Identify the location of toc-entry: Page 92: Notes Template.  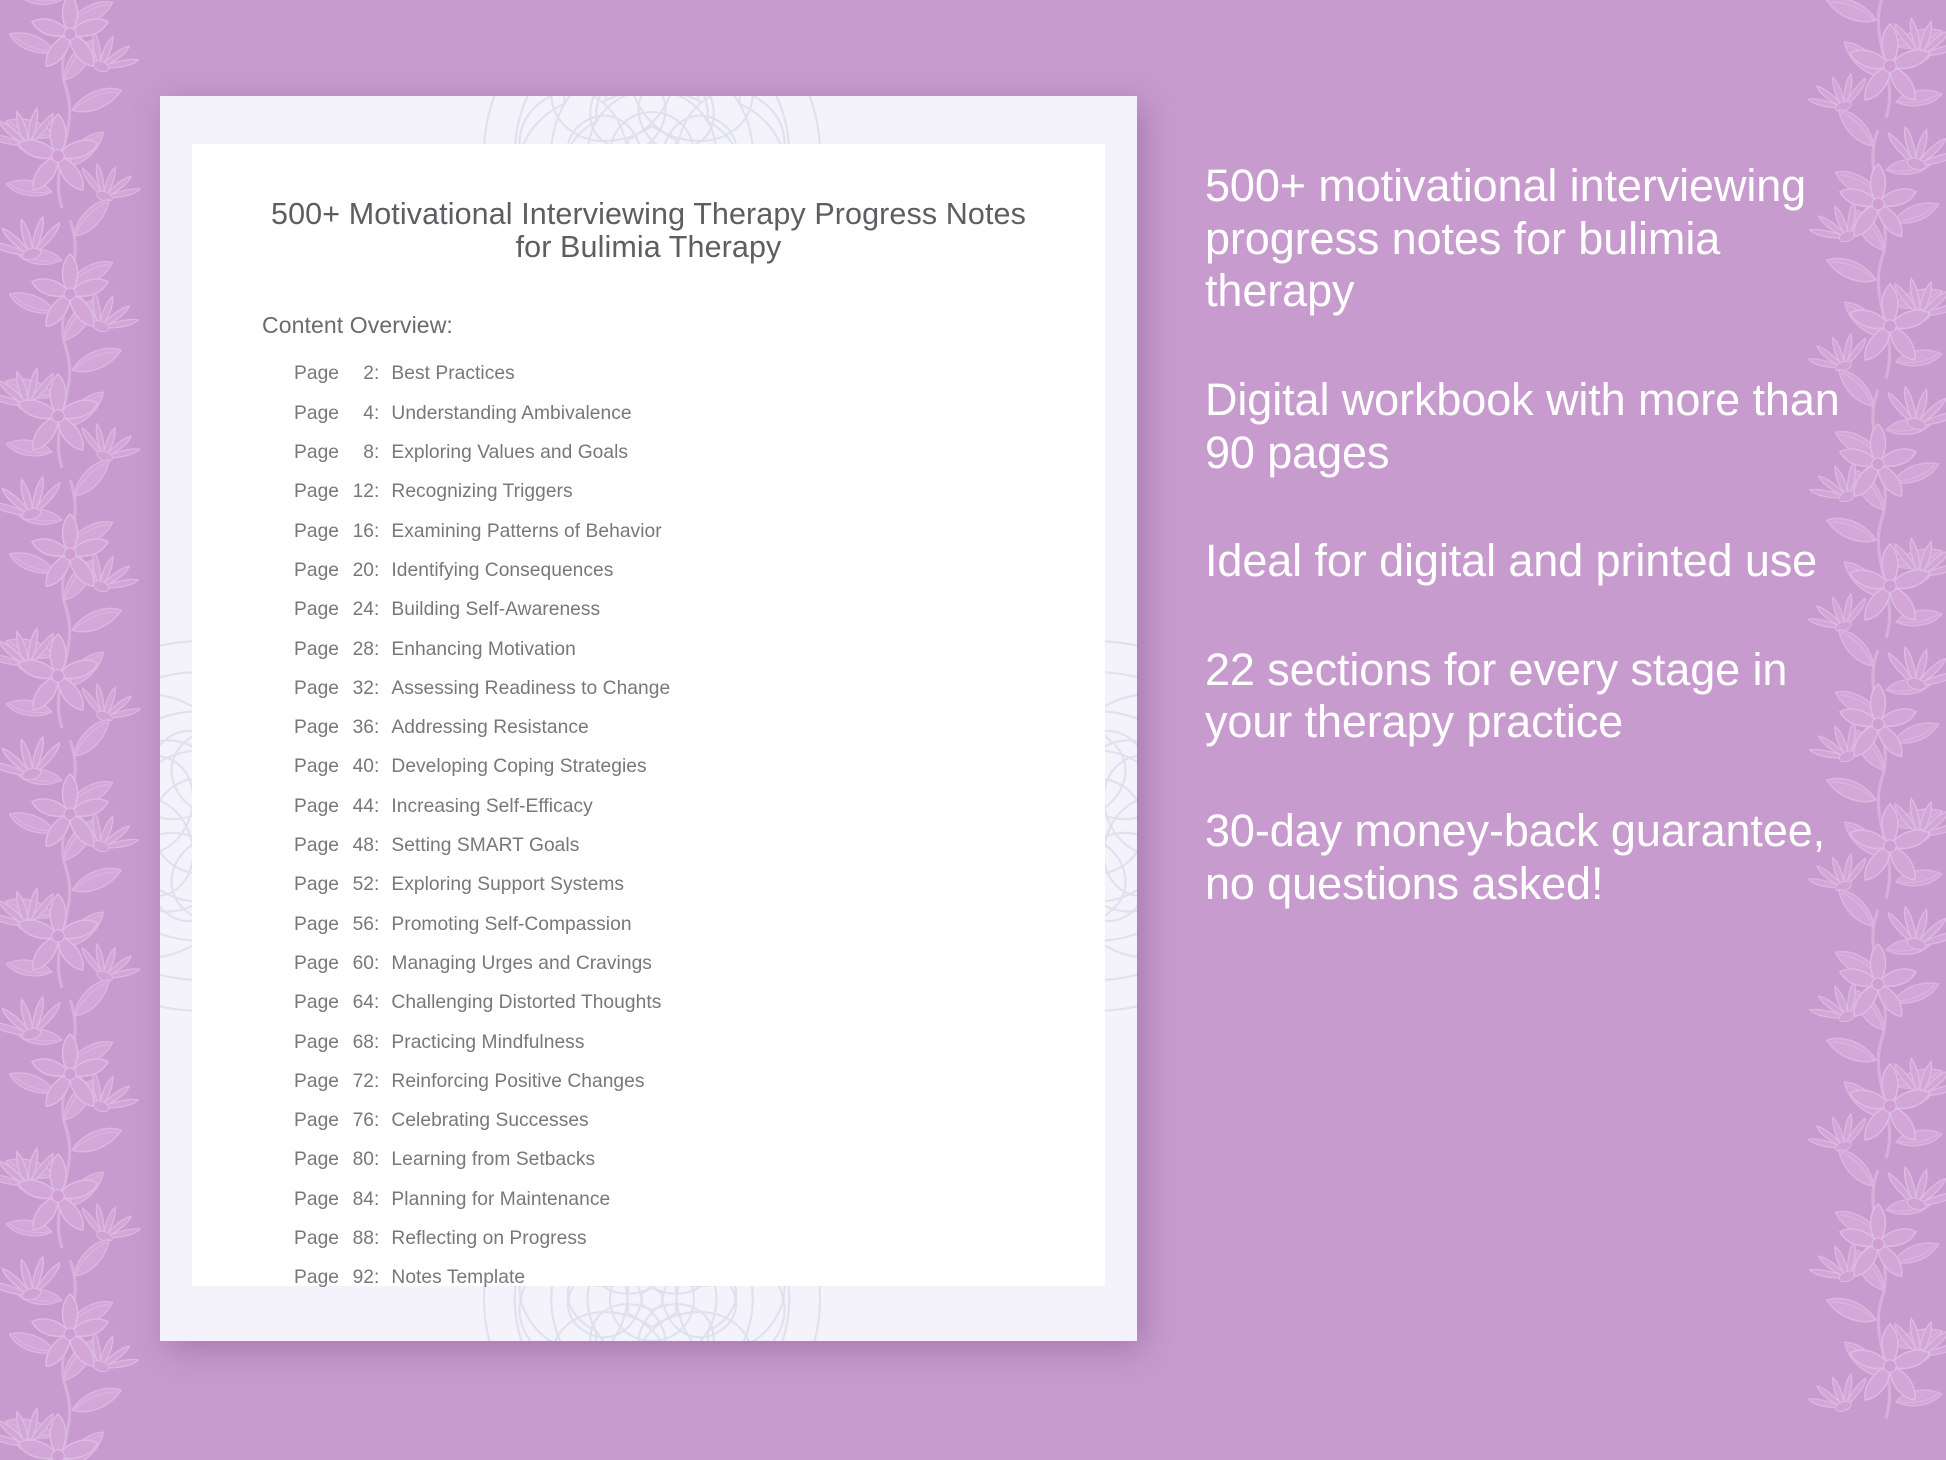
(679, 1286).